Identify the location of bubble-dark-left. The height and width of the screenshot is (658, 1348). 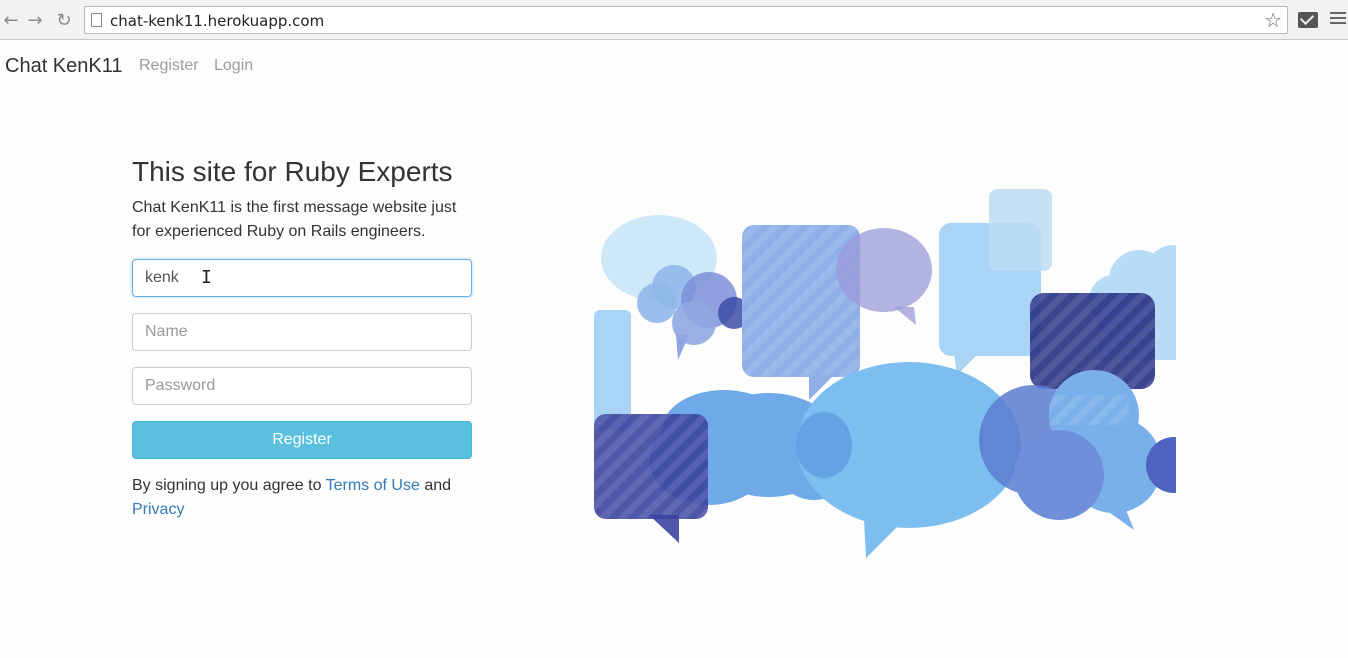
(651, 478).